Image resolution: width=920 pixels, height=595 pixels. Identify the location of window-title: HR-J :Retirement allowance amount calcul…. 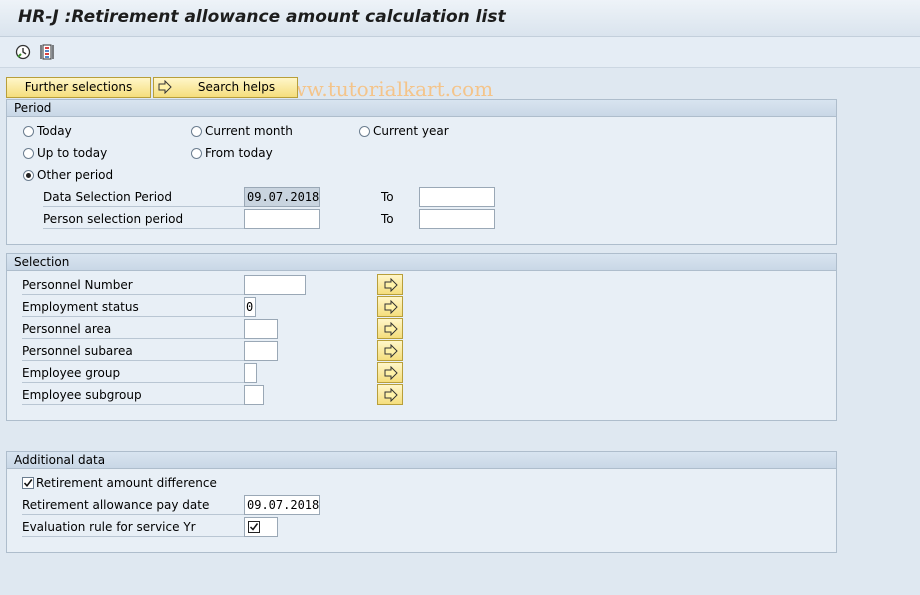
(262, 17).